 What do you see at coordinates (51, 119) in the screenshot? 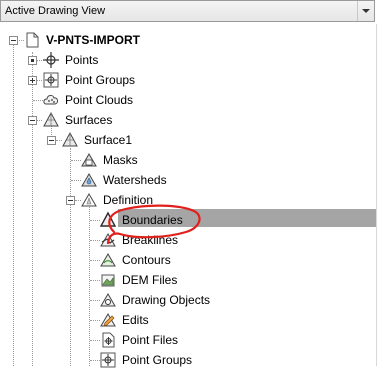
I see `surfaces-icon` at bounding box center [51, 119].